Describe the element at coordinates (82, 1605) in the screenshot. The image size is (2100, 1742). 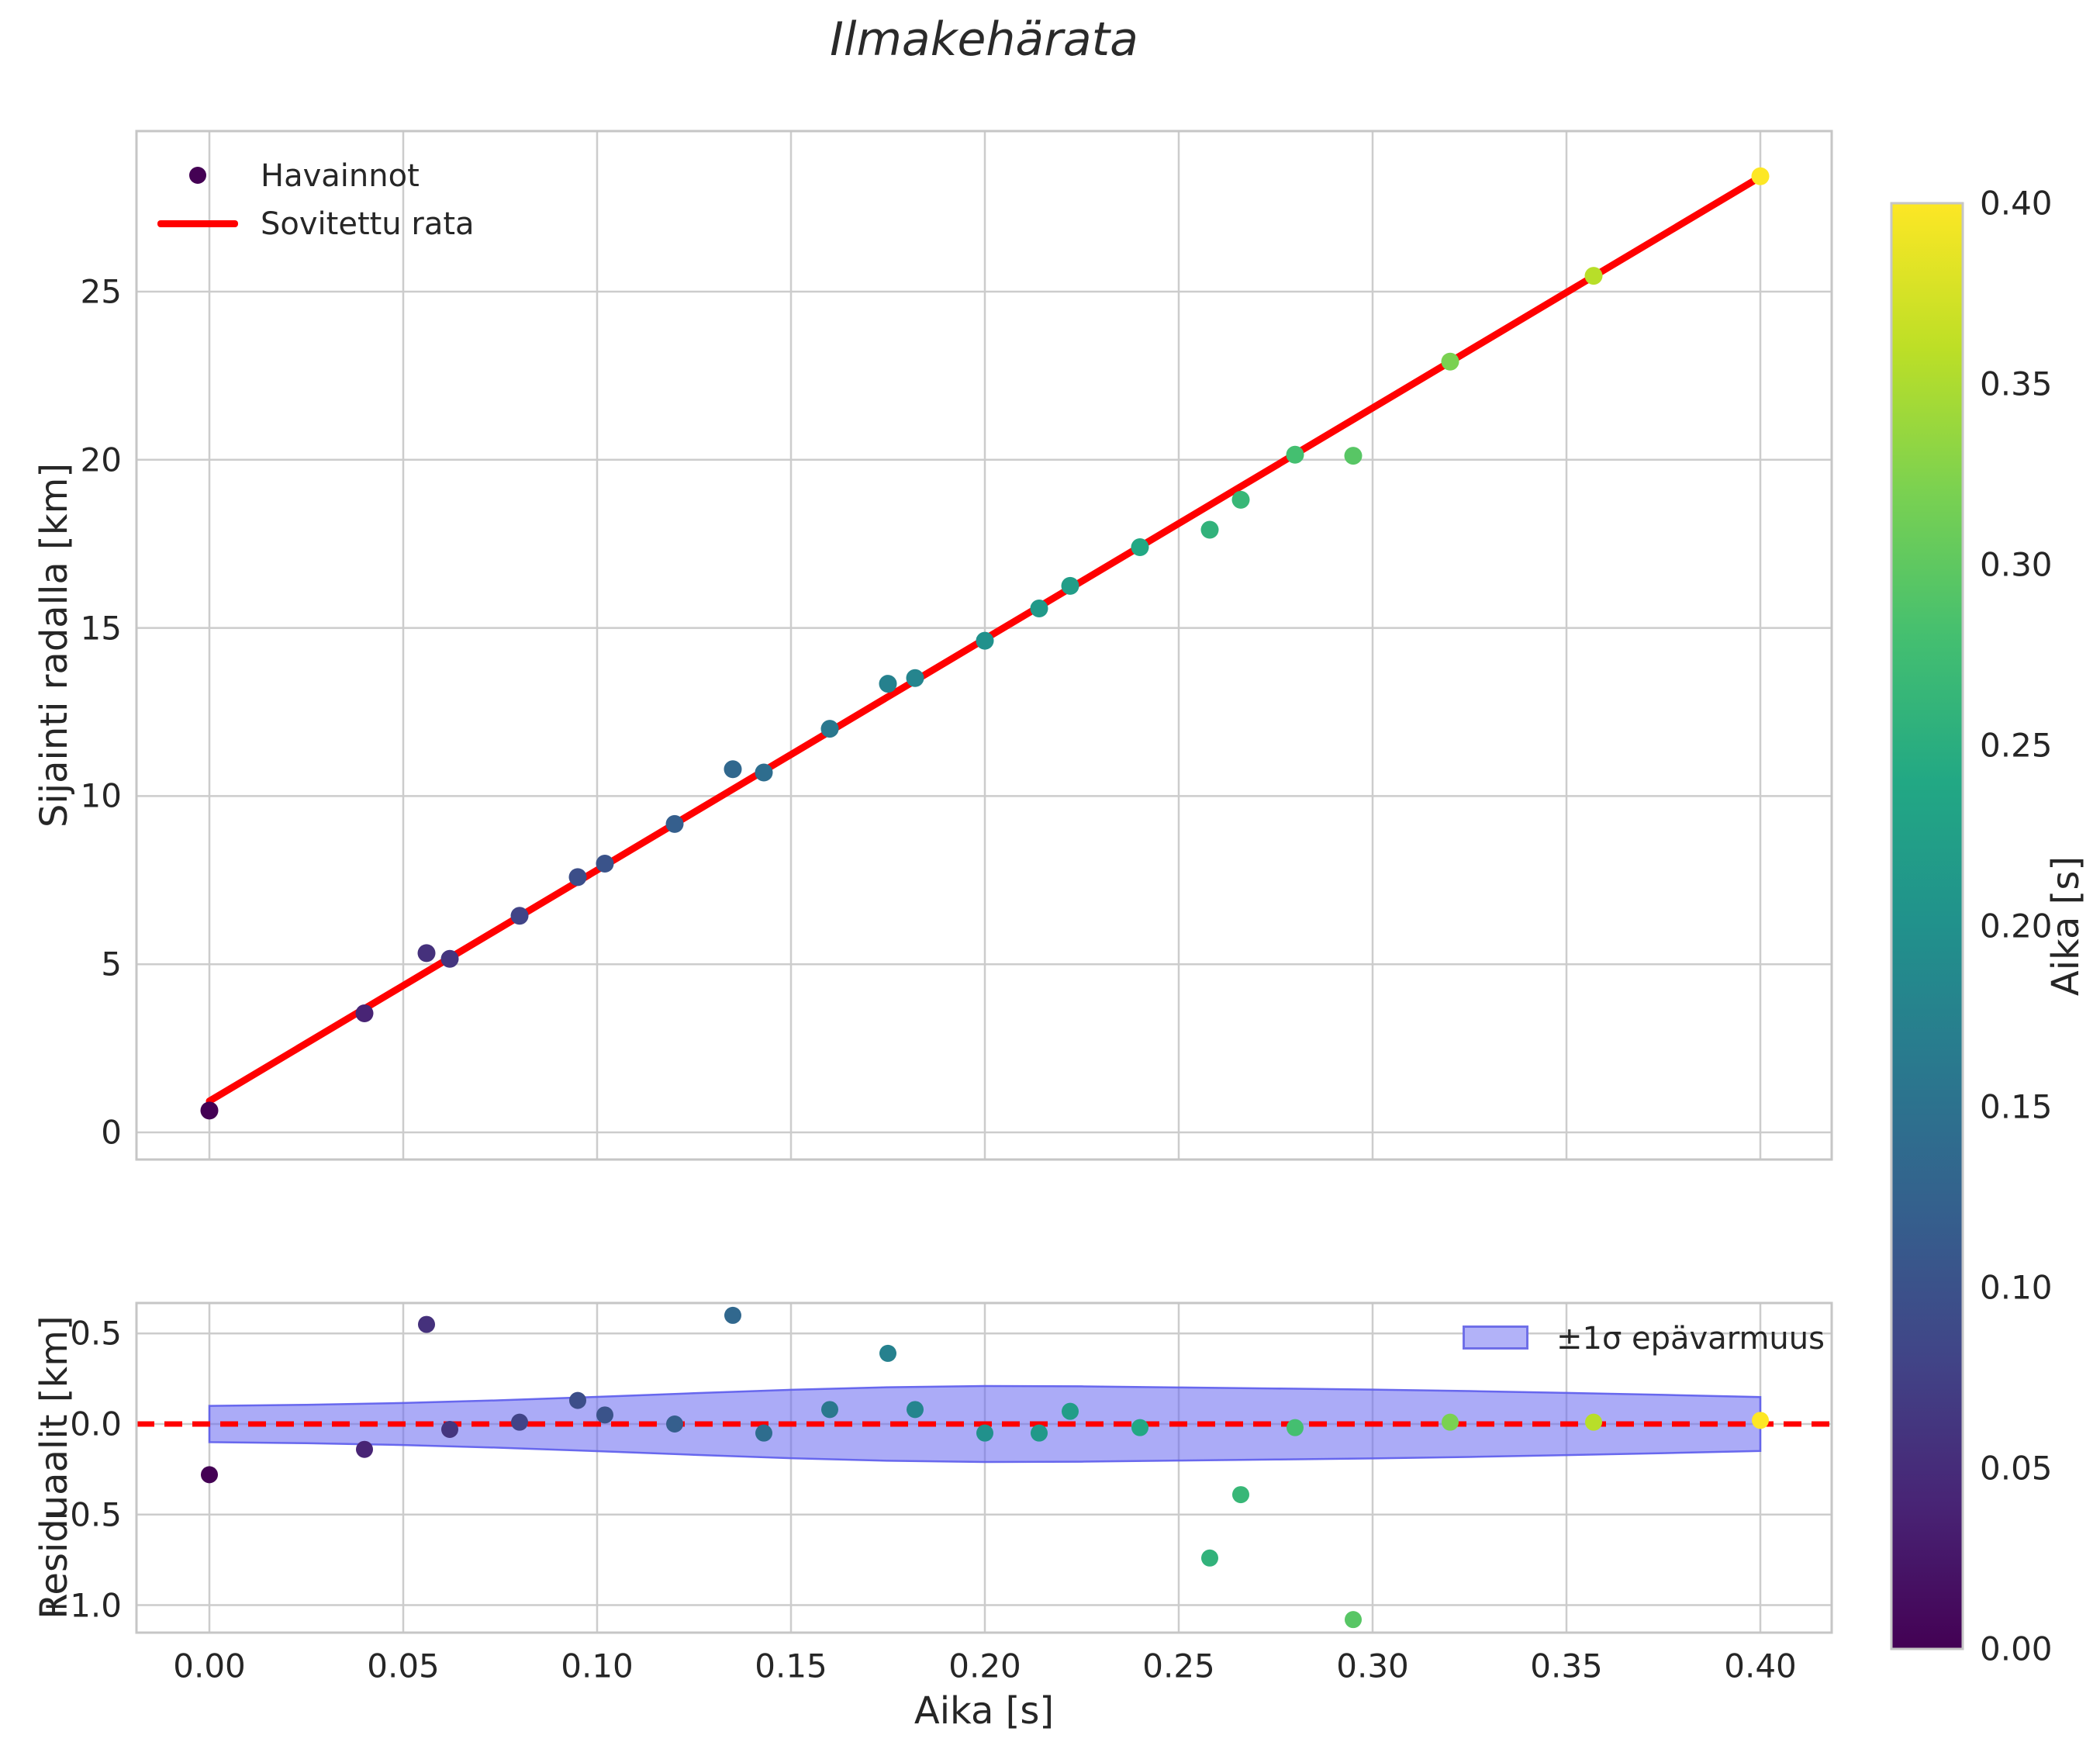
I see `residual-y-tick-label: −1.0` at that location.